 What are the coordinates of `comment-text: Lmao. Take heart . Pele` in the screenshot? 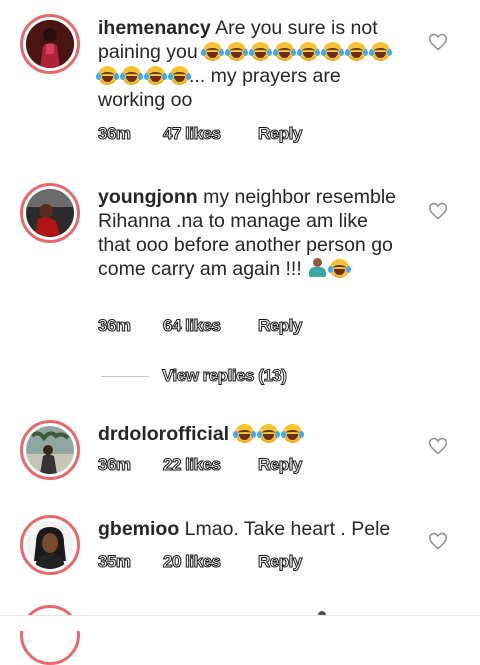 It's located at (287, 529).